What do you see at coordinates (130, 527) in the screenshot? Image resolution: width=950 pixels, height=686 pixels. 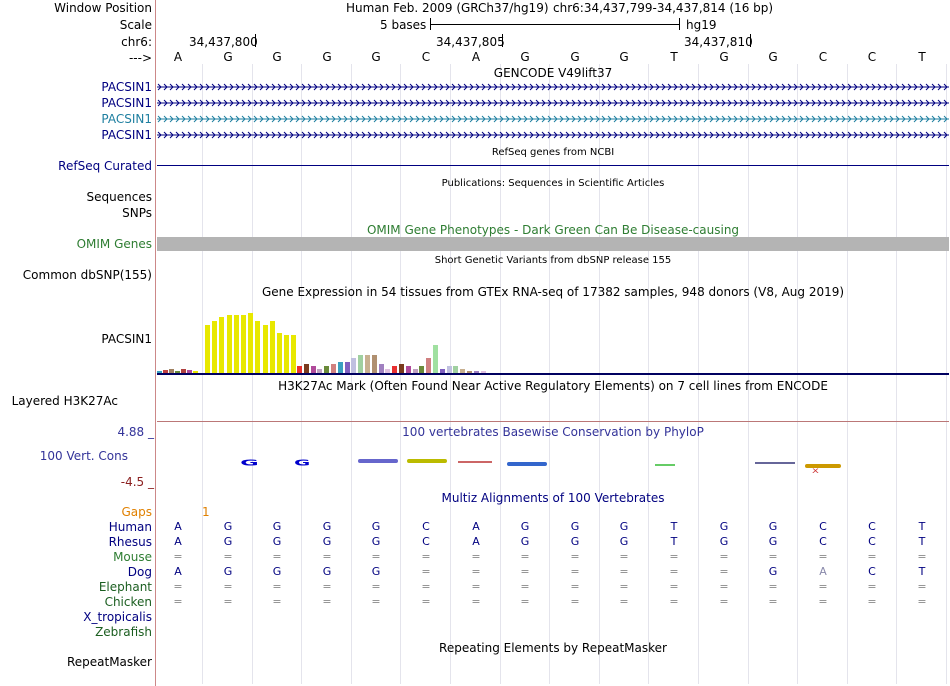 I see `species-label: Human` at bounding box center [130, 527].